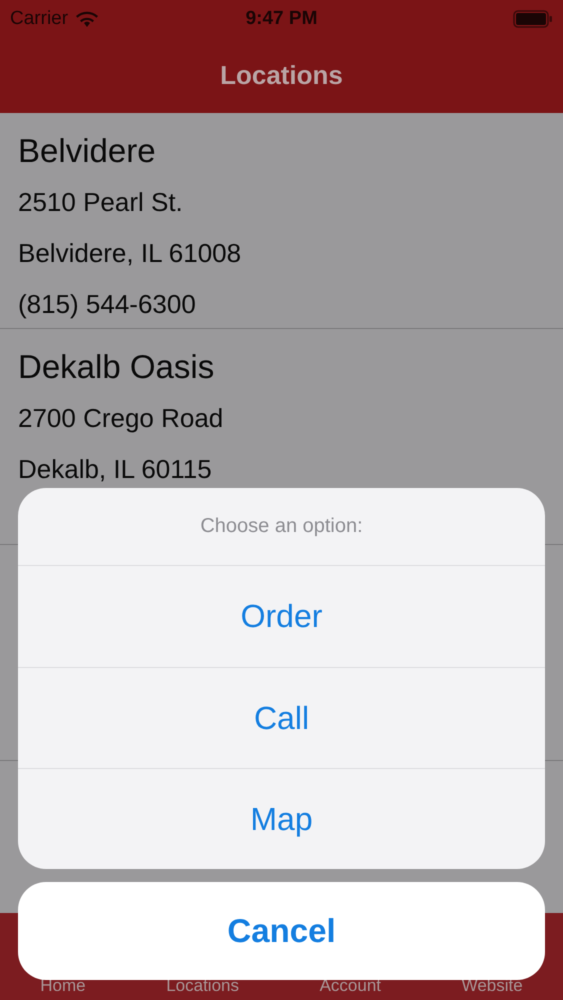  What do you see at coordinates (39, 19) in the screenshot?
I see `carrier-label: Carrier` at bounding box center [39, 19].